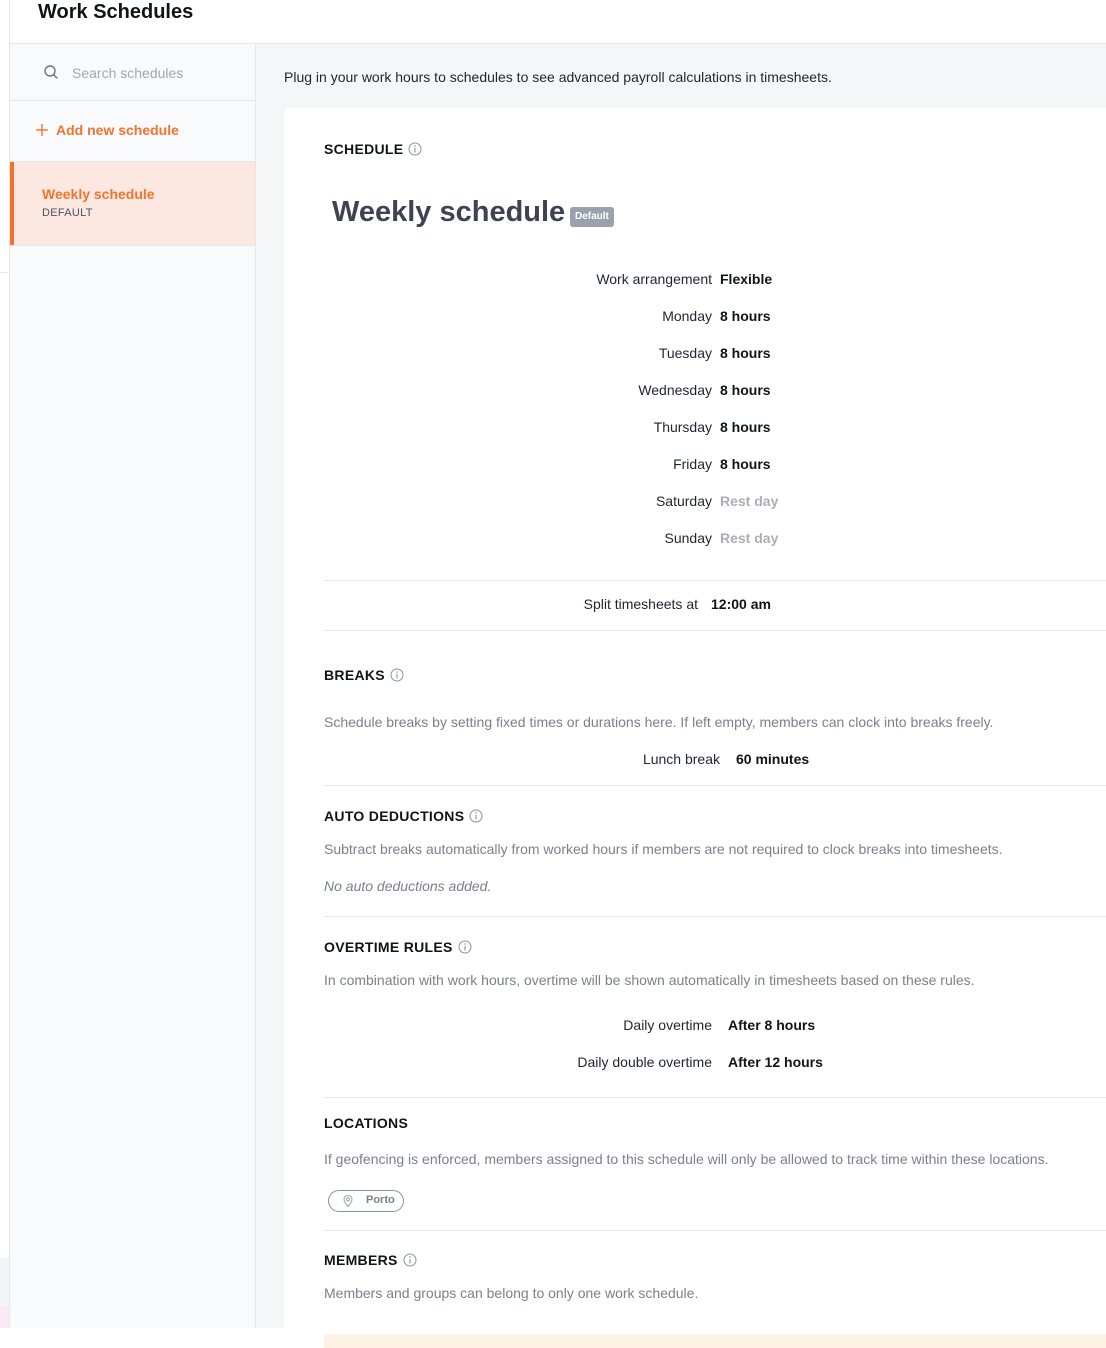  What do you see at coordinates (640, 604) in the screenshot?
I see `split-label: Split timesheets at` at bounding box center [640, 604].